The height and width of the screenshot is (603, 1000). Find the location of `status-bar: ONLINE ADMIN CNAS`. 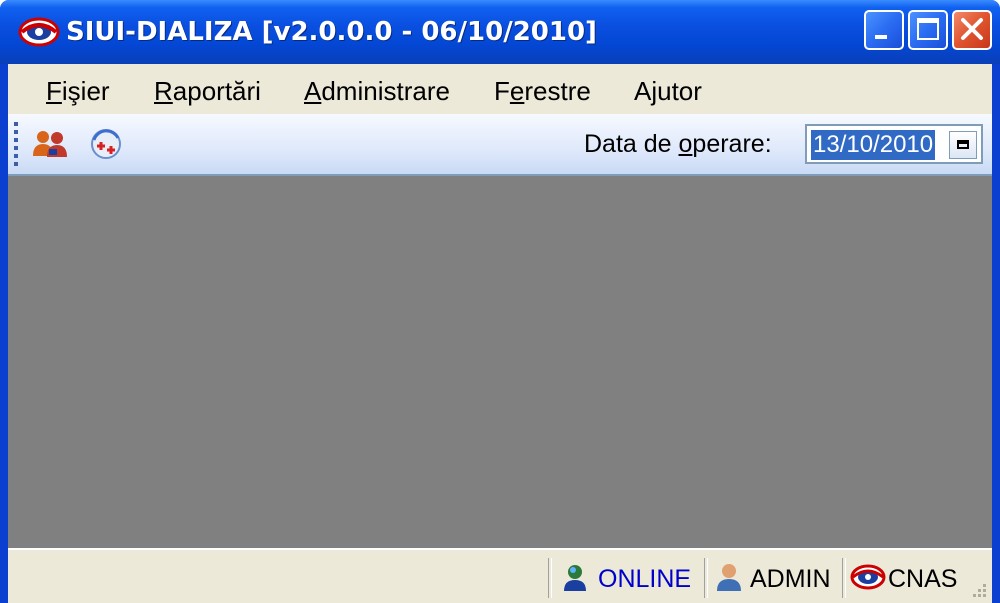

status-bar: ONLINE ADMIN CNAS is located at coordinates (500, 575).